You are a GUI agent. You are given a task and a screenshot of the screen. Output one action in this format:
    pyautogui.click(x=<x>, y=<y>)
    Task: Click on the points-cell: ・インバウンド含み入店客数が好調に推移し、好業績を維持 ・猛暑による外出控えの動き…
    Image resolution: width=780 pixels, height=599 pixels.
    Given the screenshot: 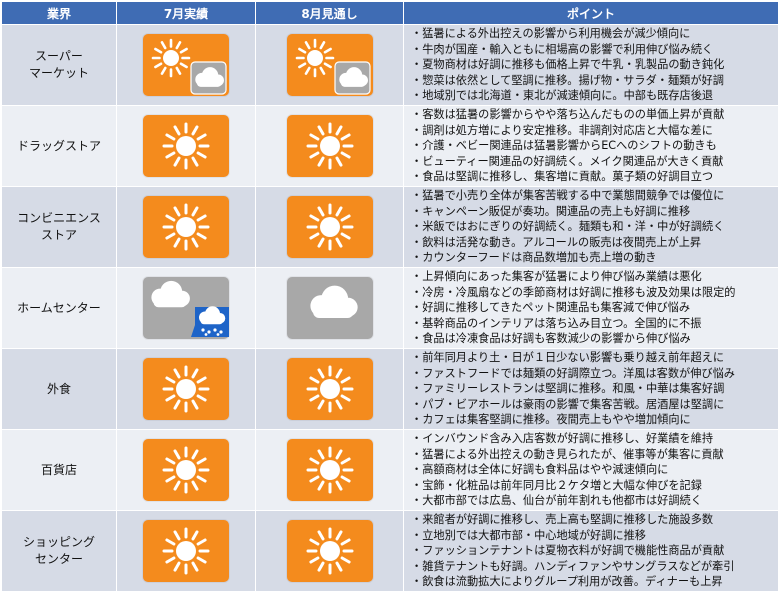 What is the action you would take?
    pyautogui.click(x=591, y=470)
    